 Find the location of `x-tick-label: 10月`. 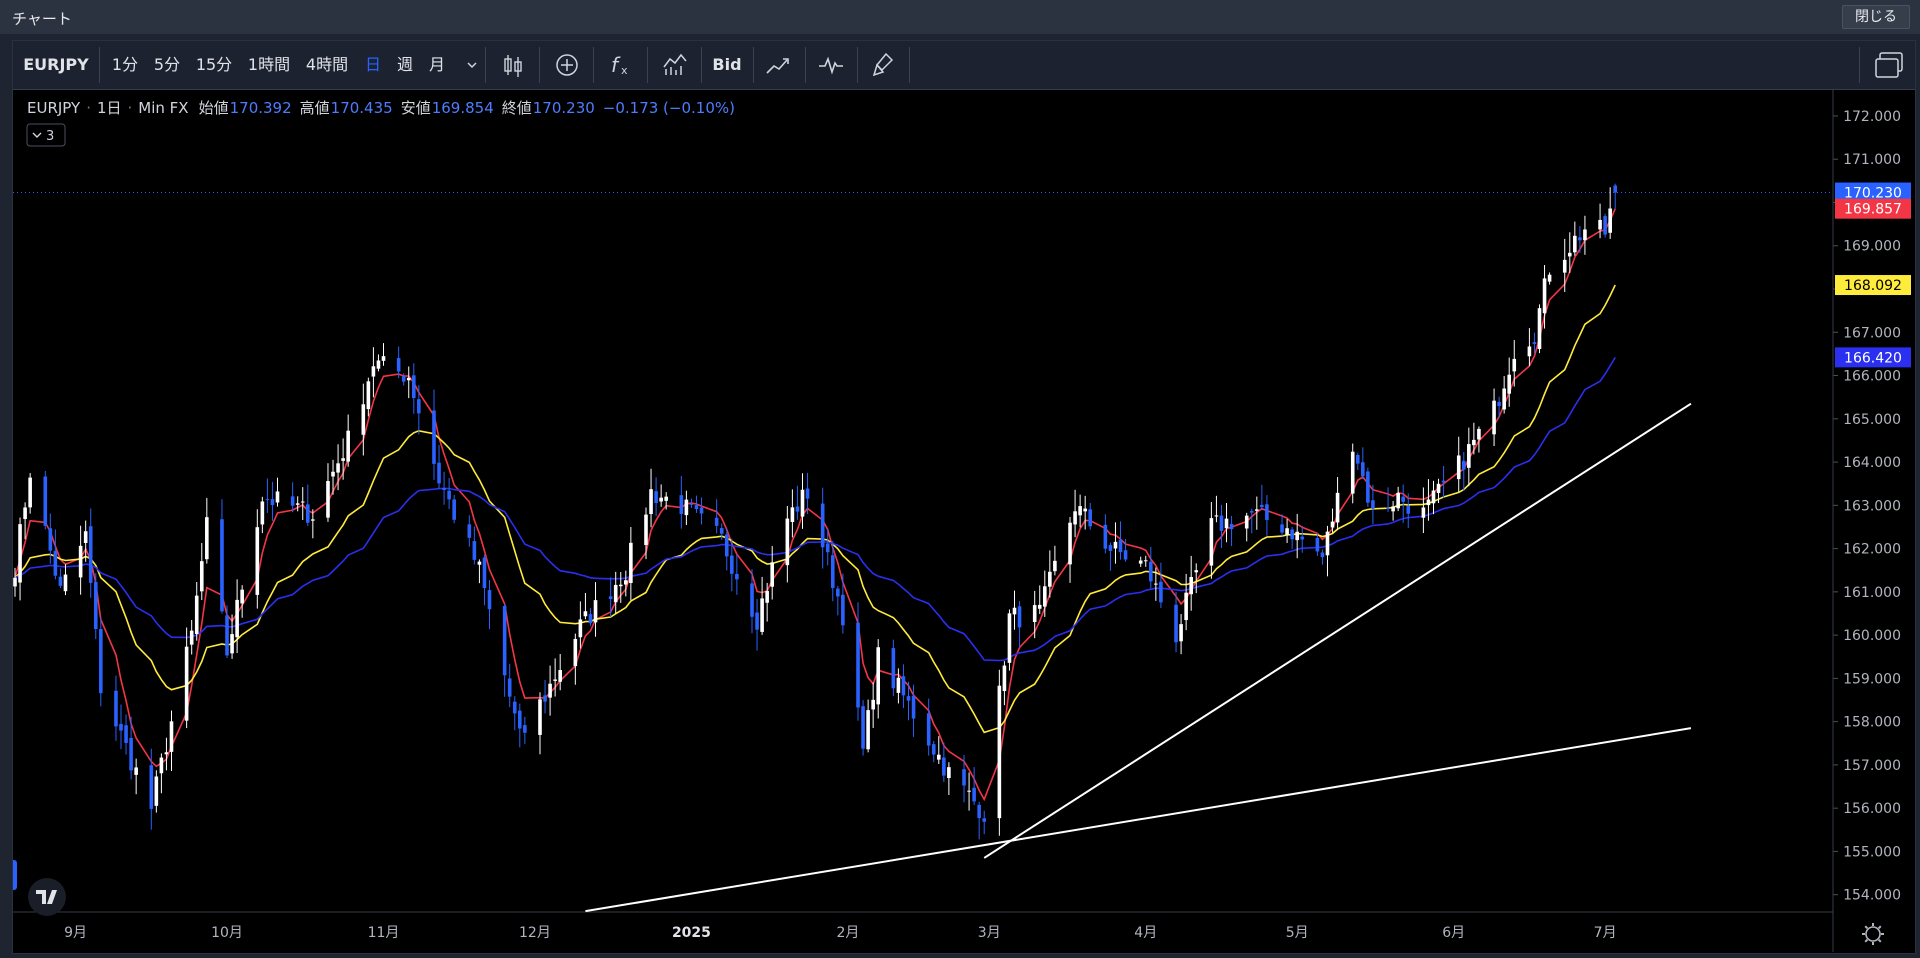

x-tick-label: 10月 is located at coordinates (227, 933).